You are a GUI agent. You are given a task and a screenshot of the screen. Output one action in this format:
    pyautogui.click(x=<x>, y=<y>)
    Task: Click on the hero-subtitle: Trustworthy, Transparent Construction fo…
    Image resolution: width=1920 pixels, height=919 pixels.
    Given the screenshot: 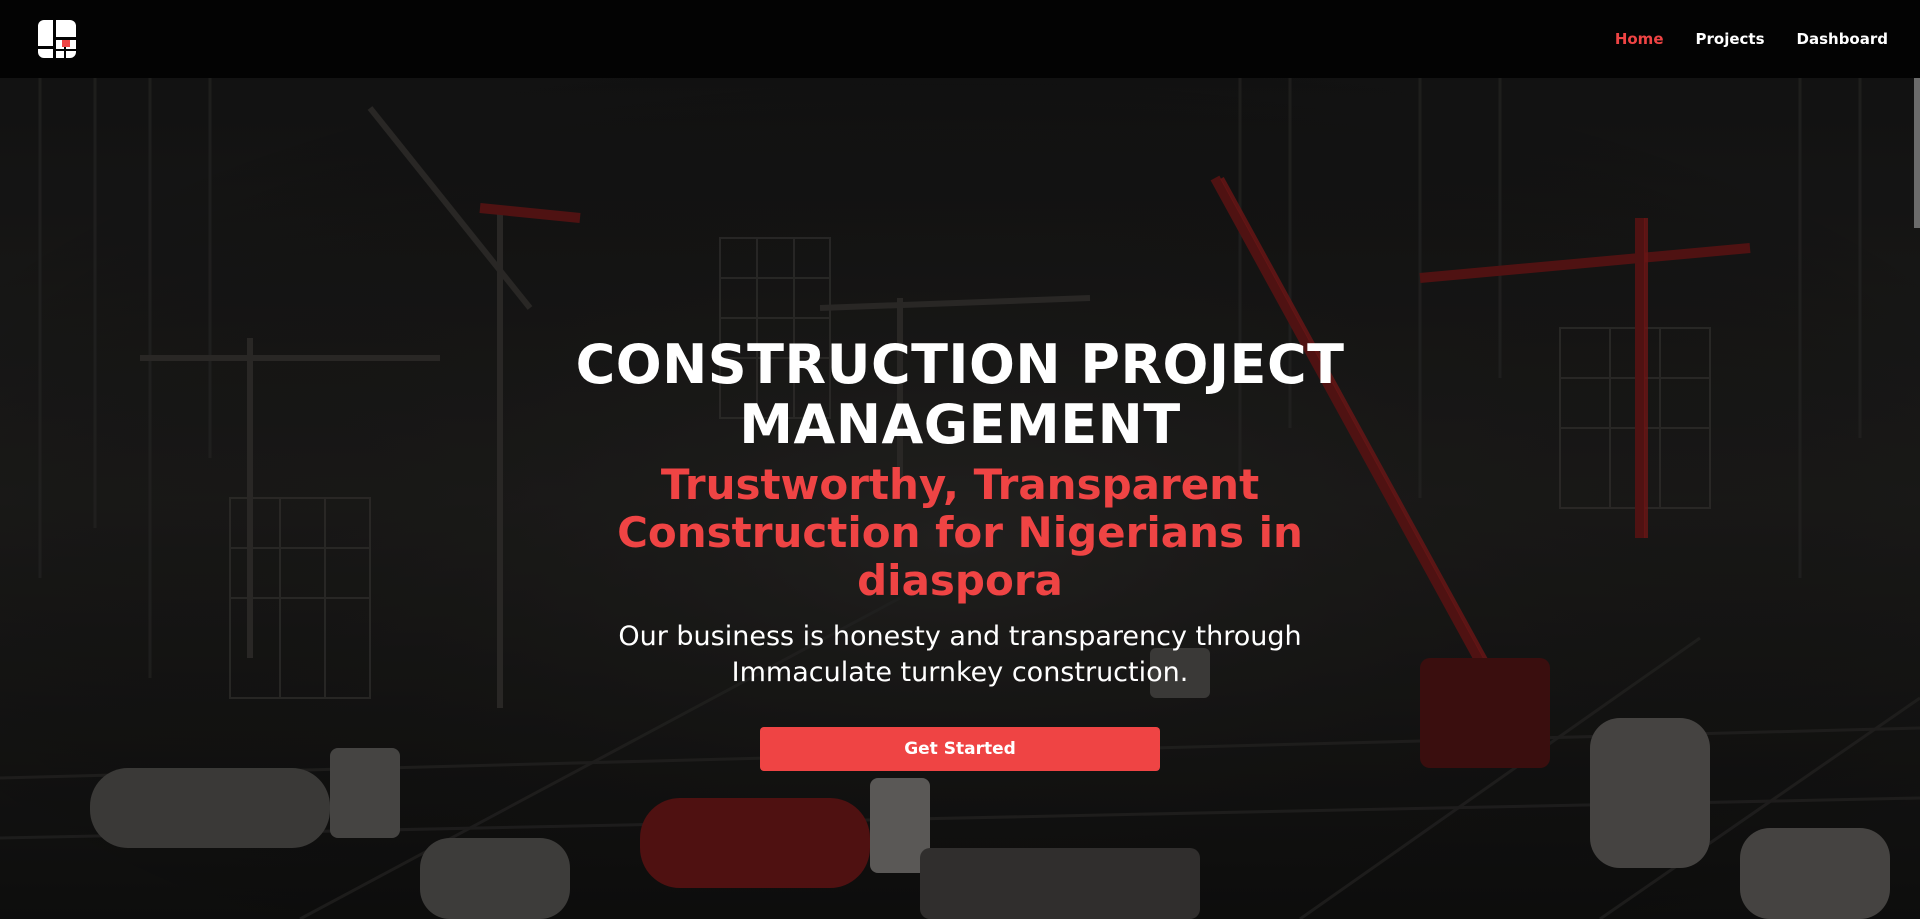 What is the action you would take?
    pyautogui.click(x=960, y=532)
    